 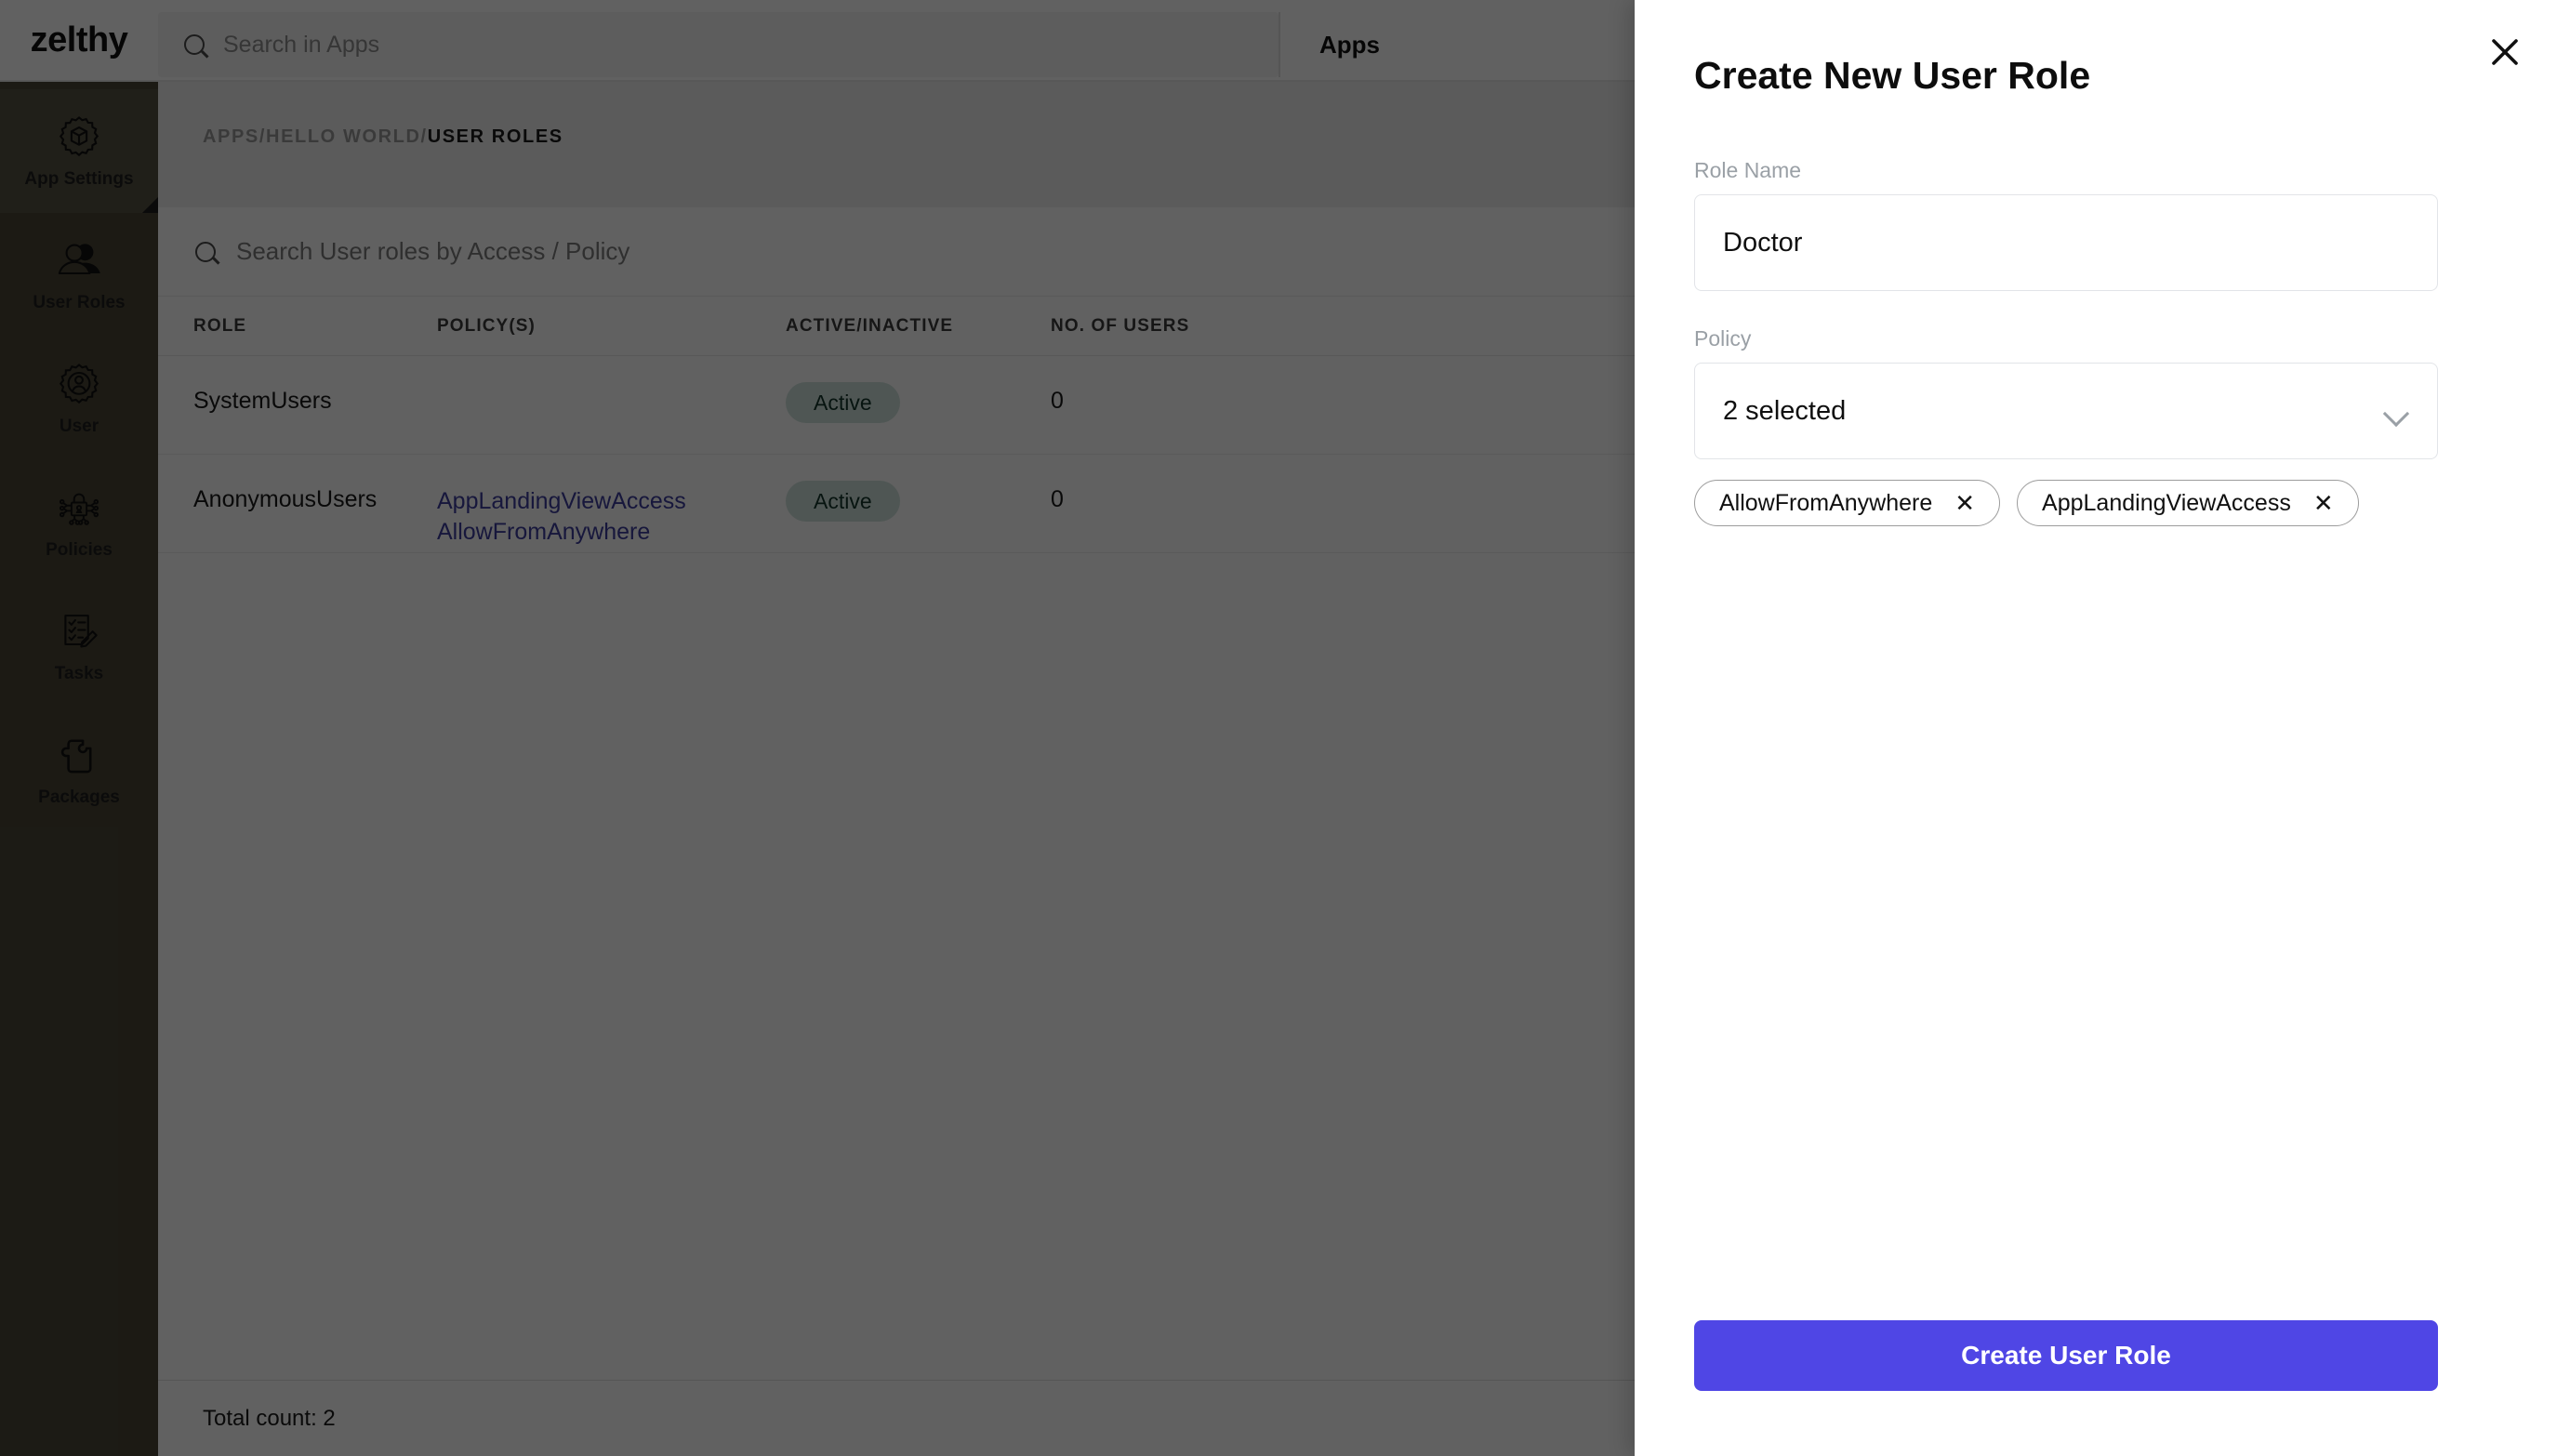 I want to click on cell-policies: AppLandingViewAccess AllowFromAnywhere, so click(x=611, y=517).